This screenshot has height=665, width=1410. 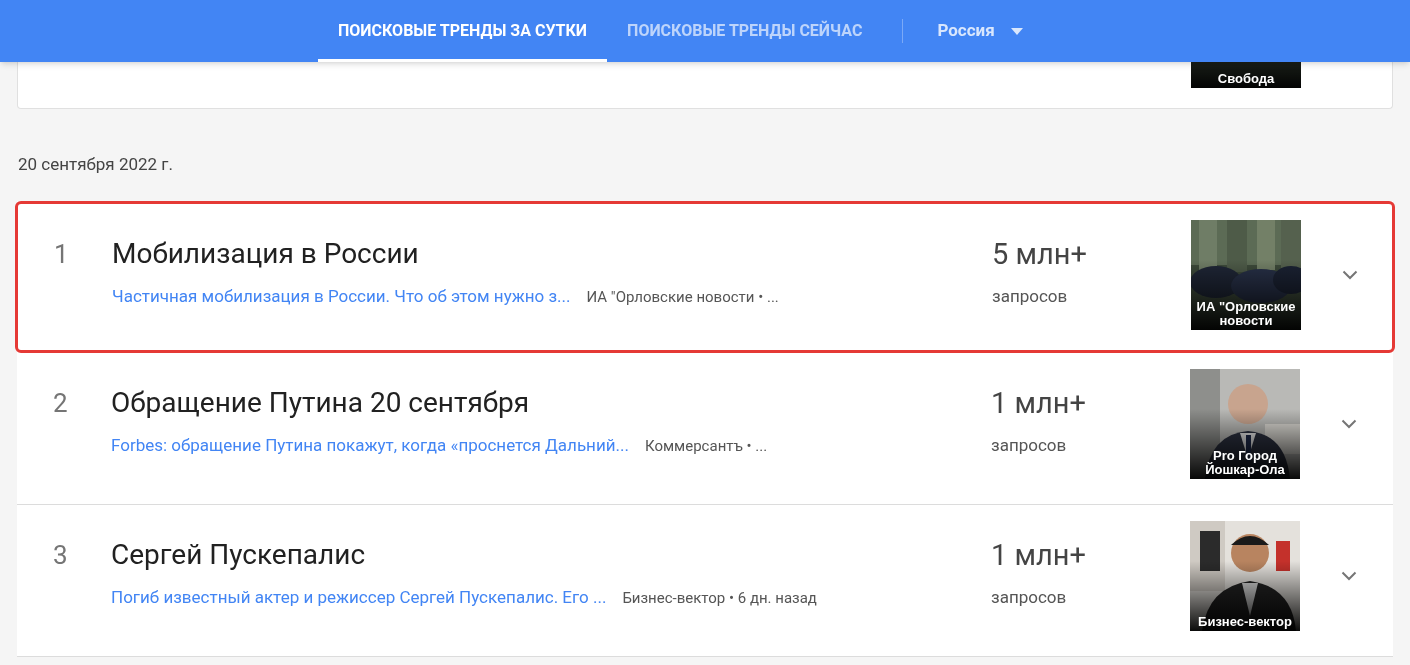 I want to click on rank-number: 3, so click(x=60, y=554).